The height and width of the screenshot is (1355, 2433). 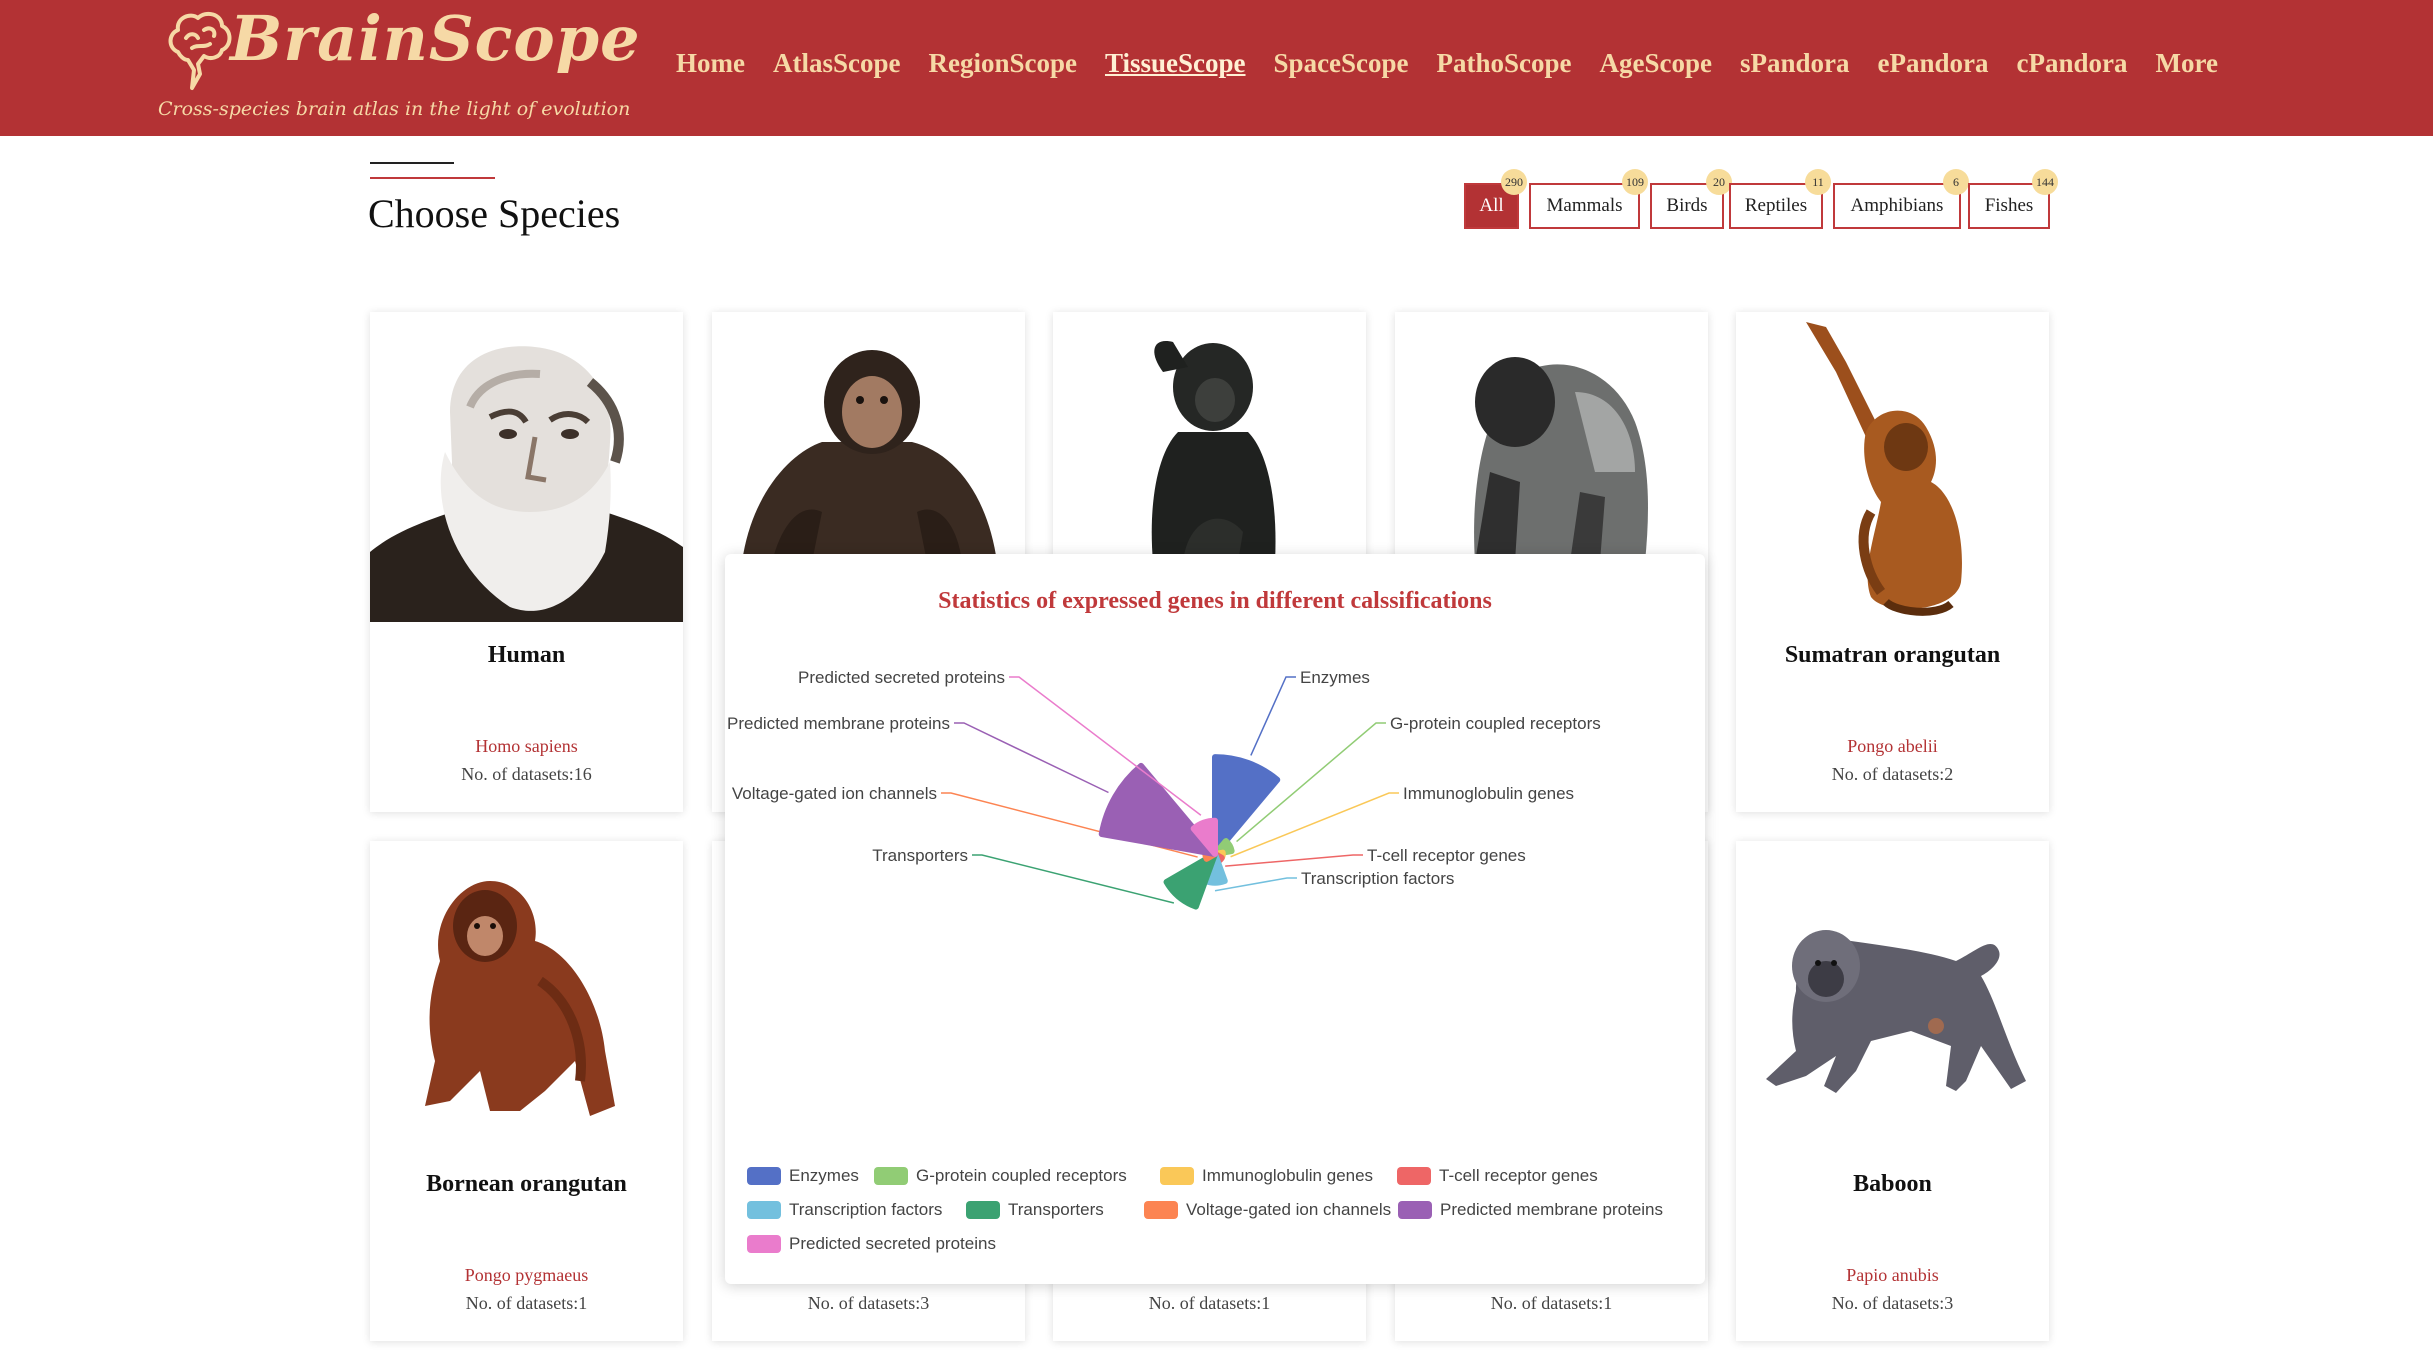 What do you see at coordinates (1341, 63) in the screenshot?
I see `nav-spacescope: SpaceScope` at bounding box center [1341, 63].